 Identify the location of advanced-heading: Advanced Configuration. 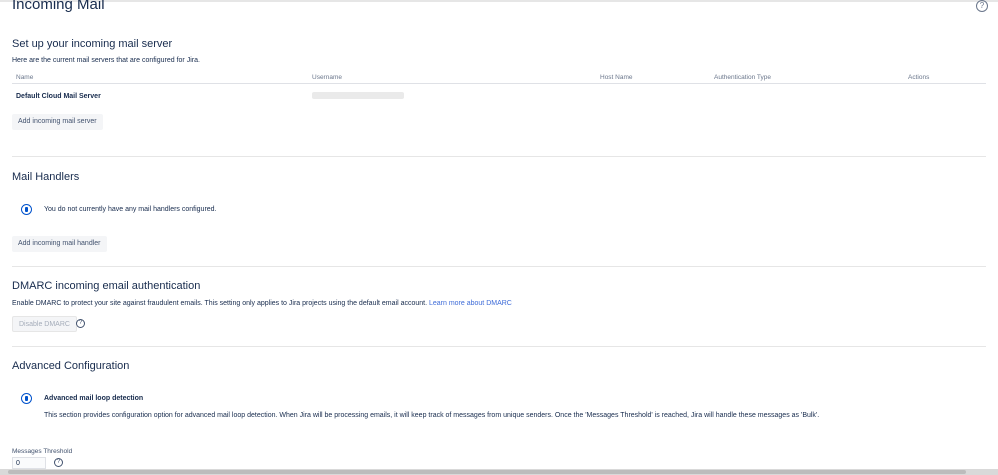
(71, 366).